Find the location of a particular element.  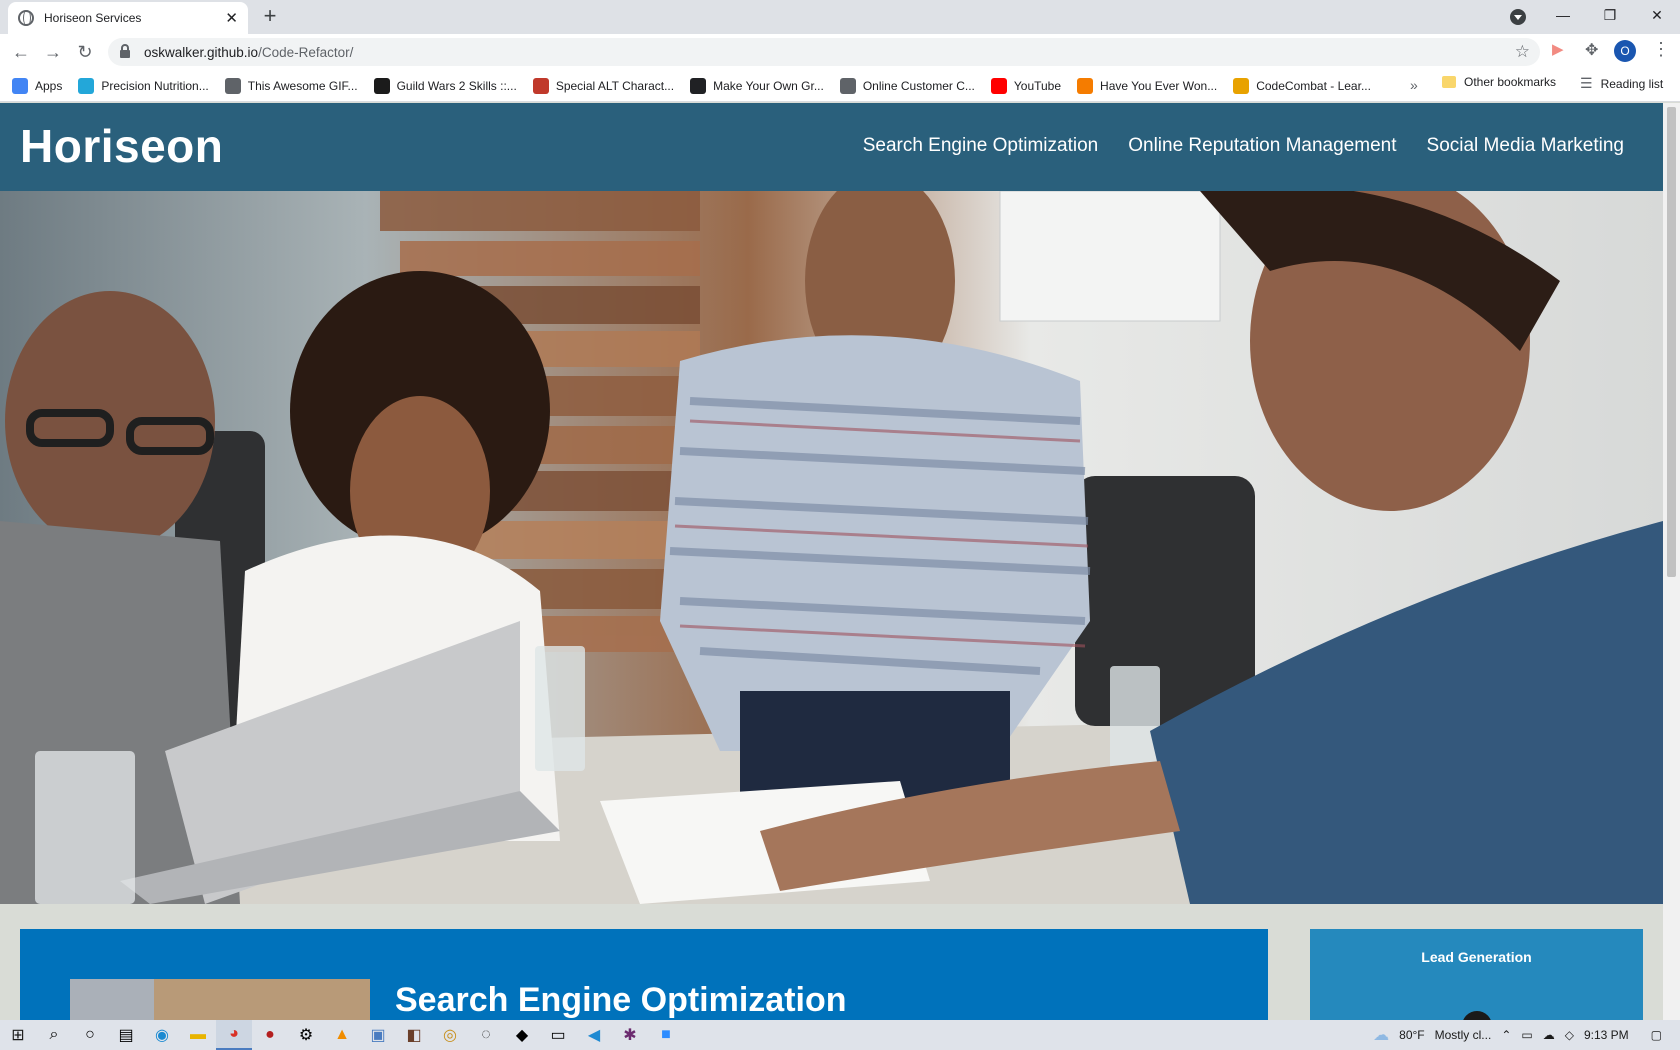

new-tab-button: + is located at coordinates (270, 17).